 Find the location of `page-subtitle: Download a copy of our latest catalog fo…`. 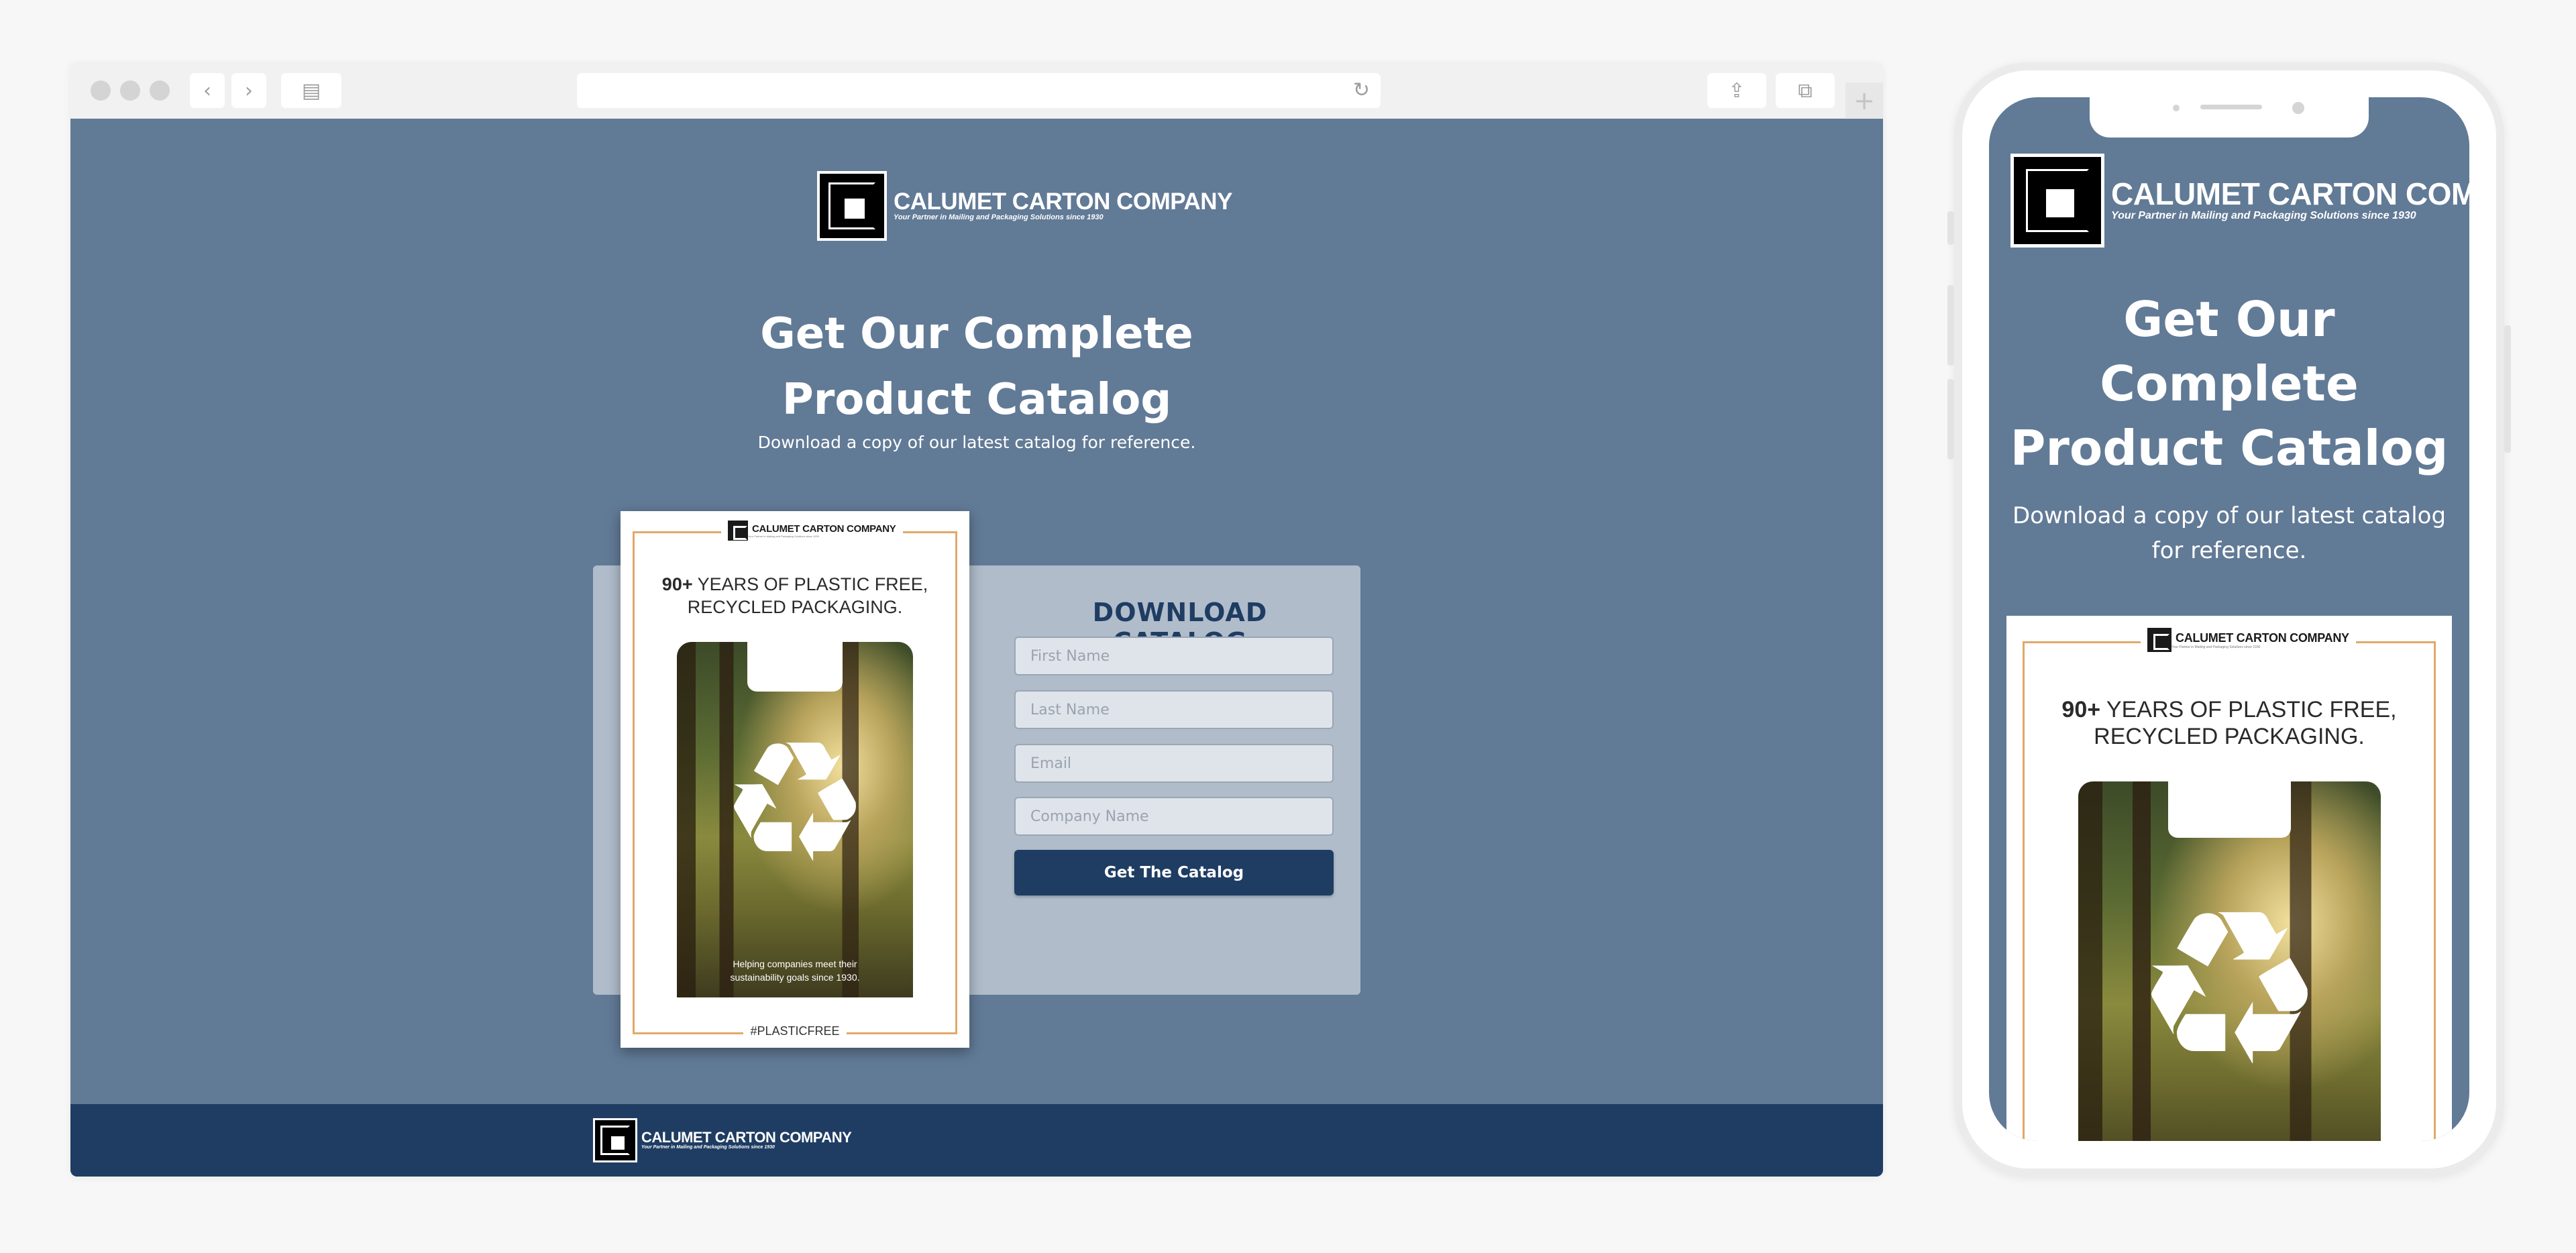

page-subtitle: Download a copy of our latest catalog fo… is located at coordinates (976, 442).